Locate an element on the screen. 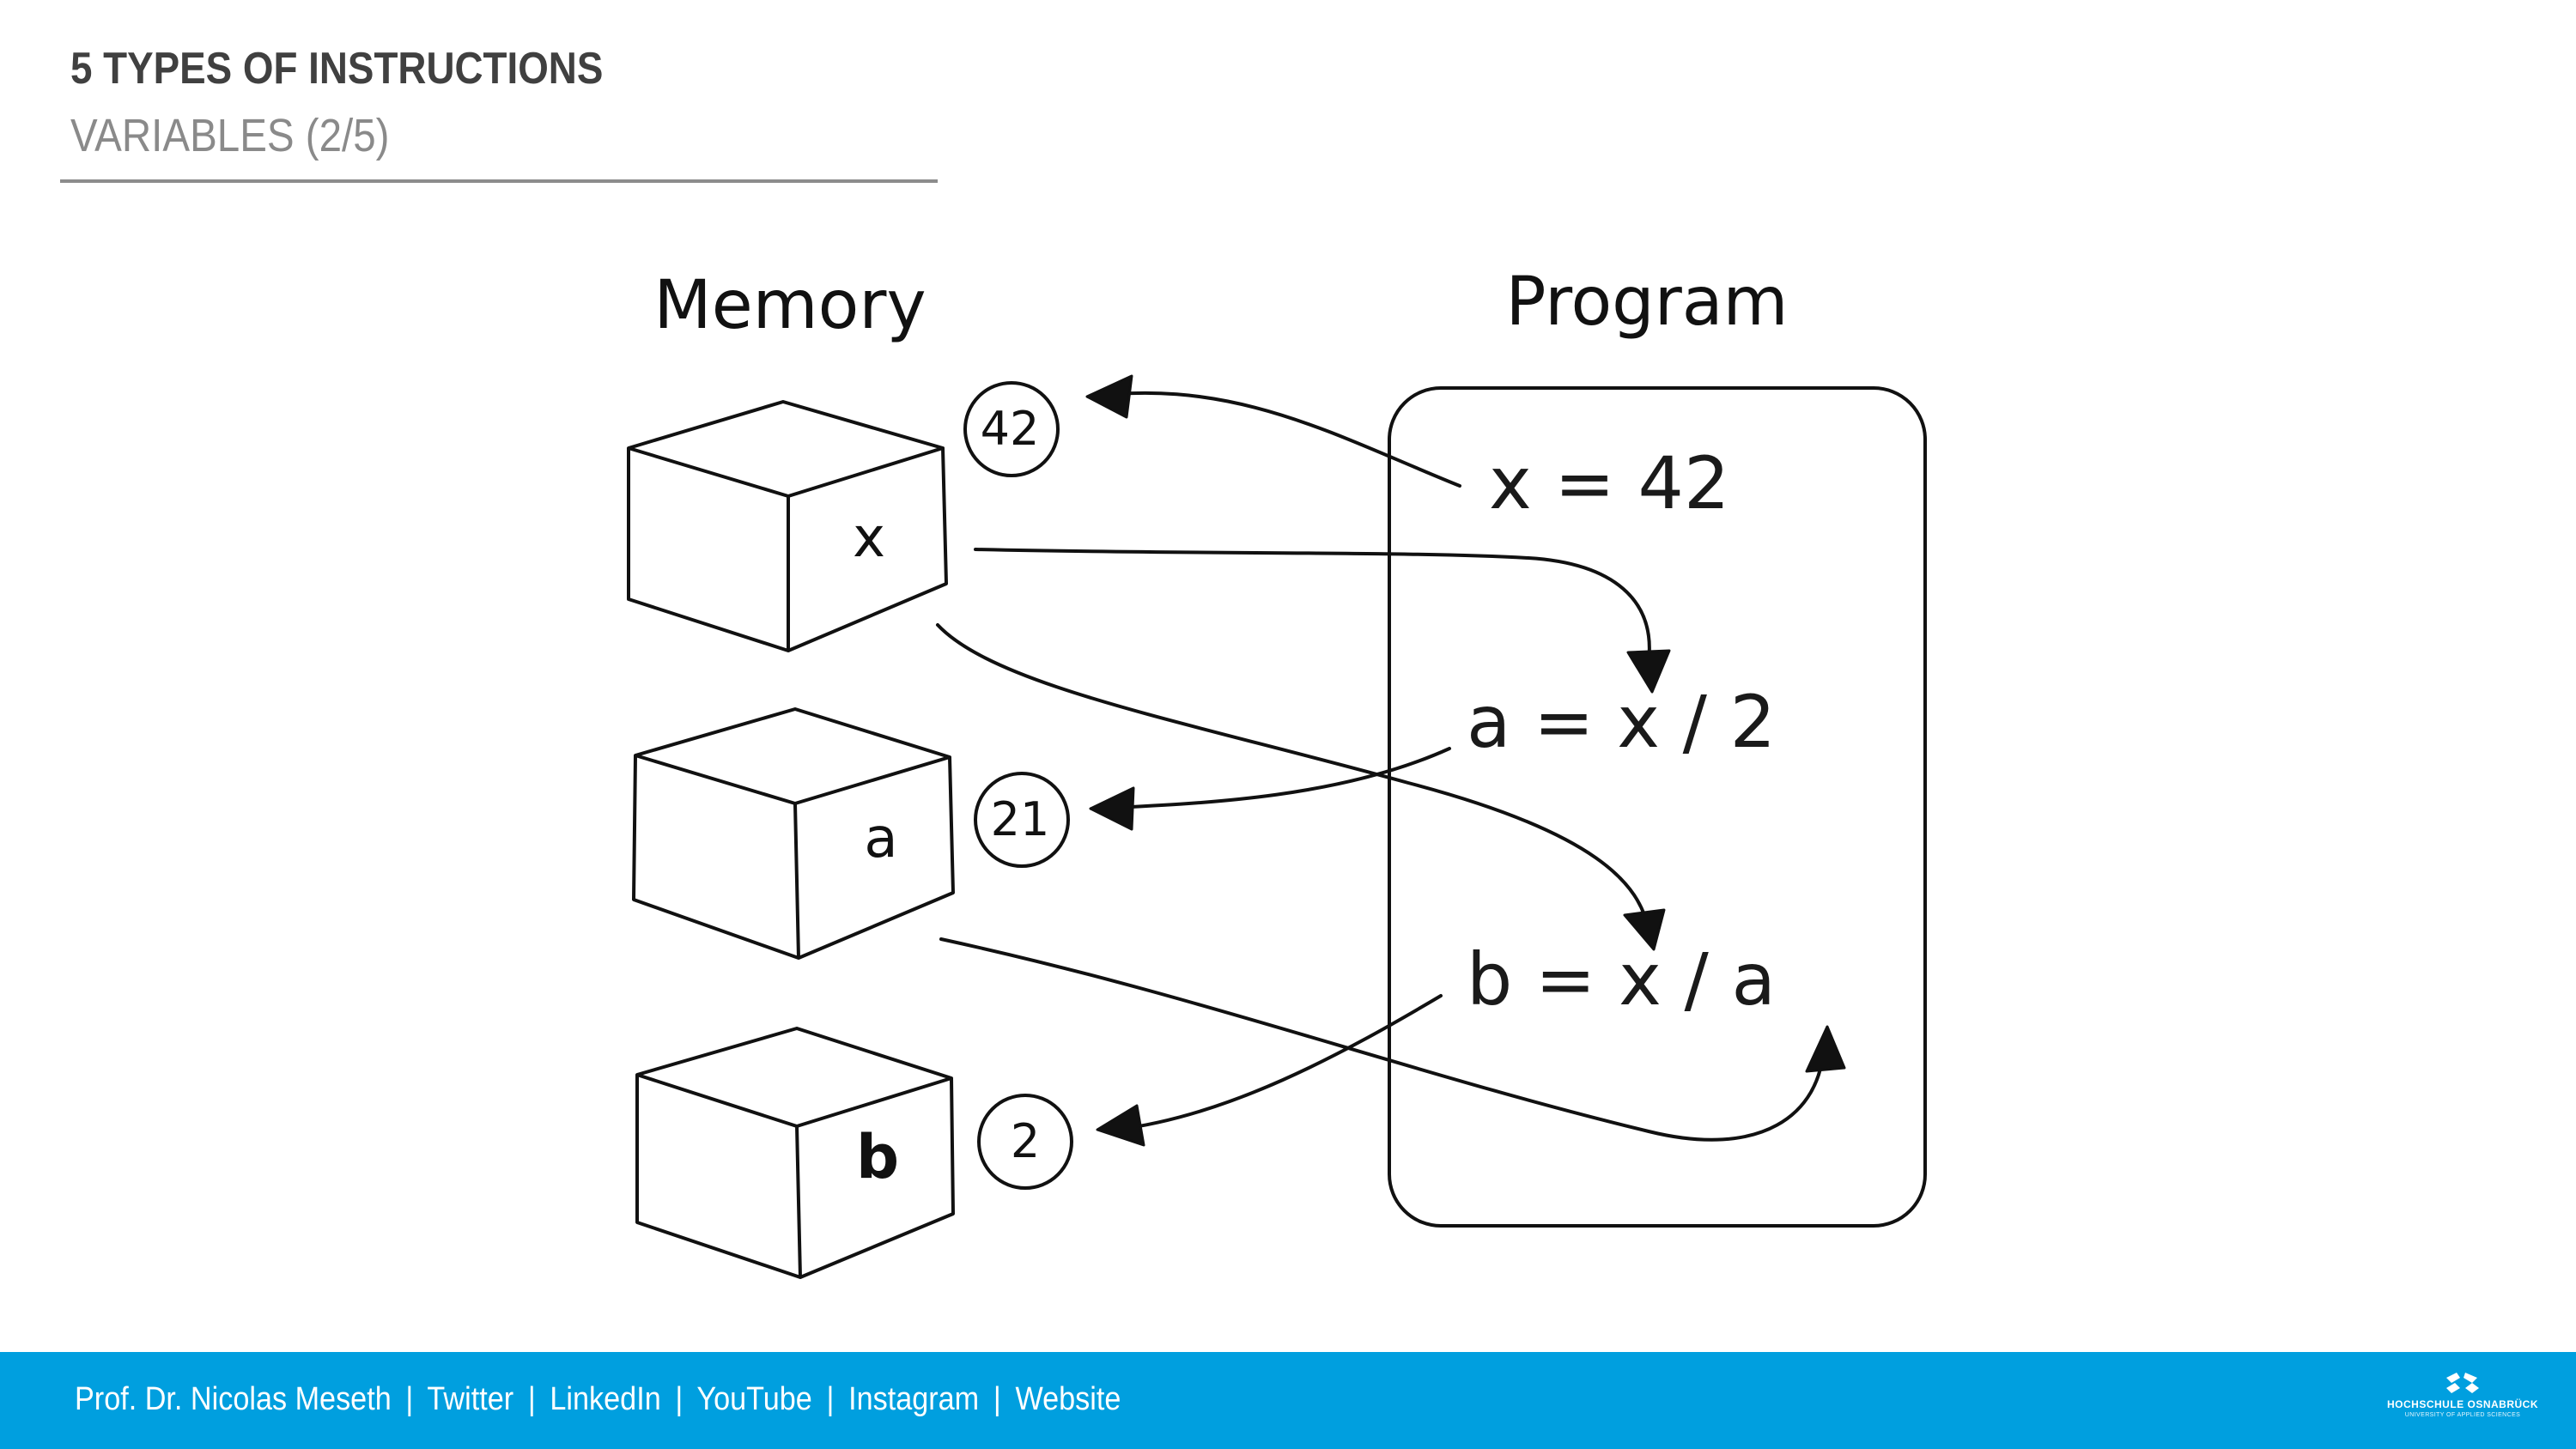 The image size is (2576, 1449). website-link: Website is located at coordinates (1068, 1399).